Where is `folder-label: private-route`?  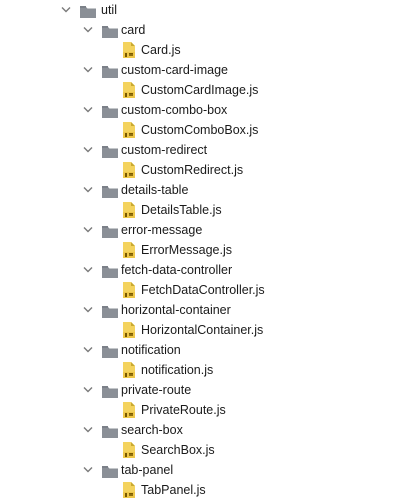 folder-label: private-route is located at coordinates (156, 390).